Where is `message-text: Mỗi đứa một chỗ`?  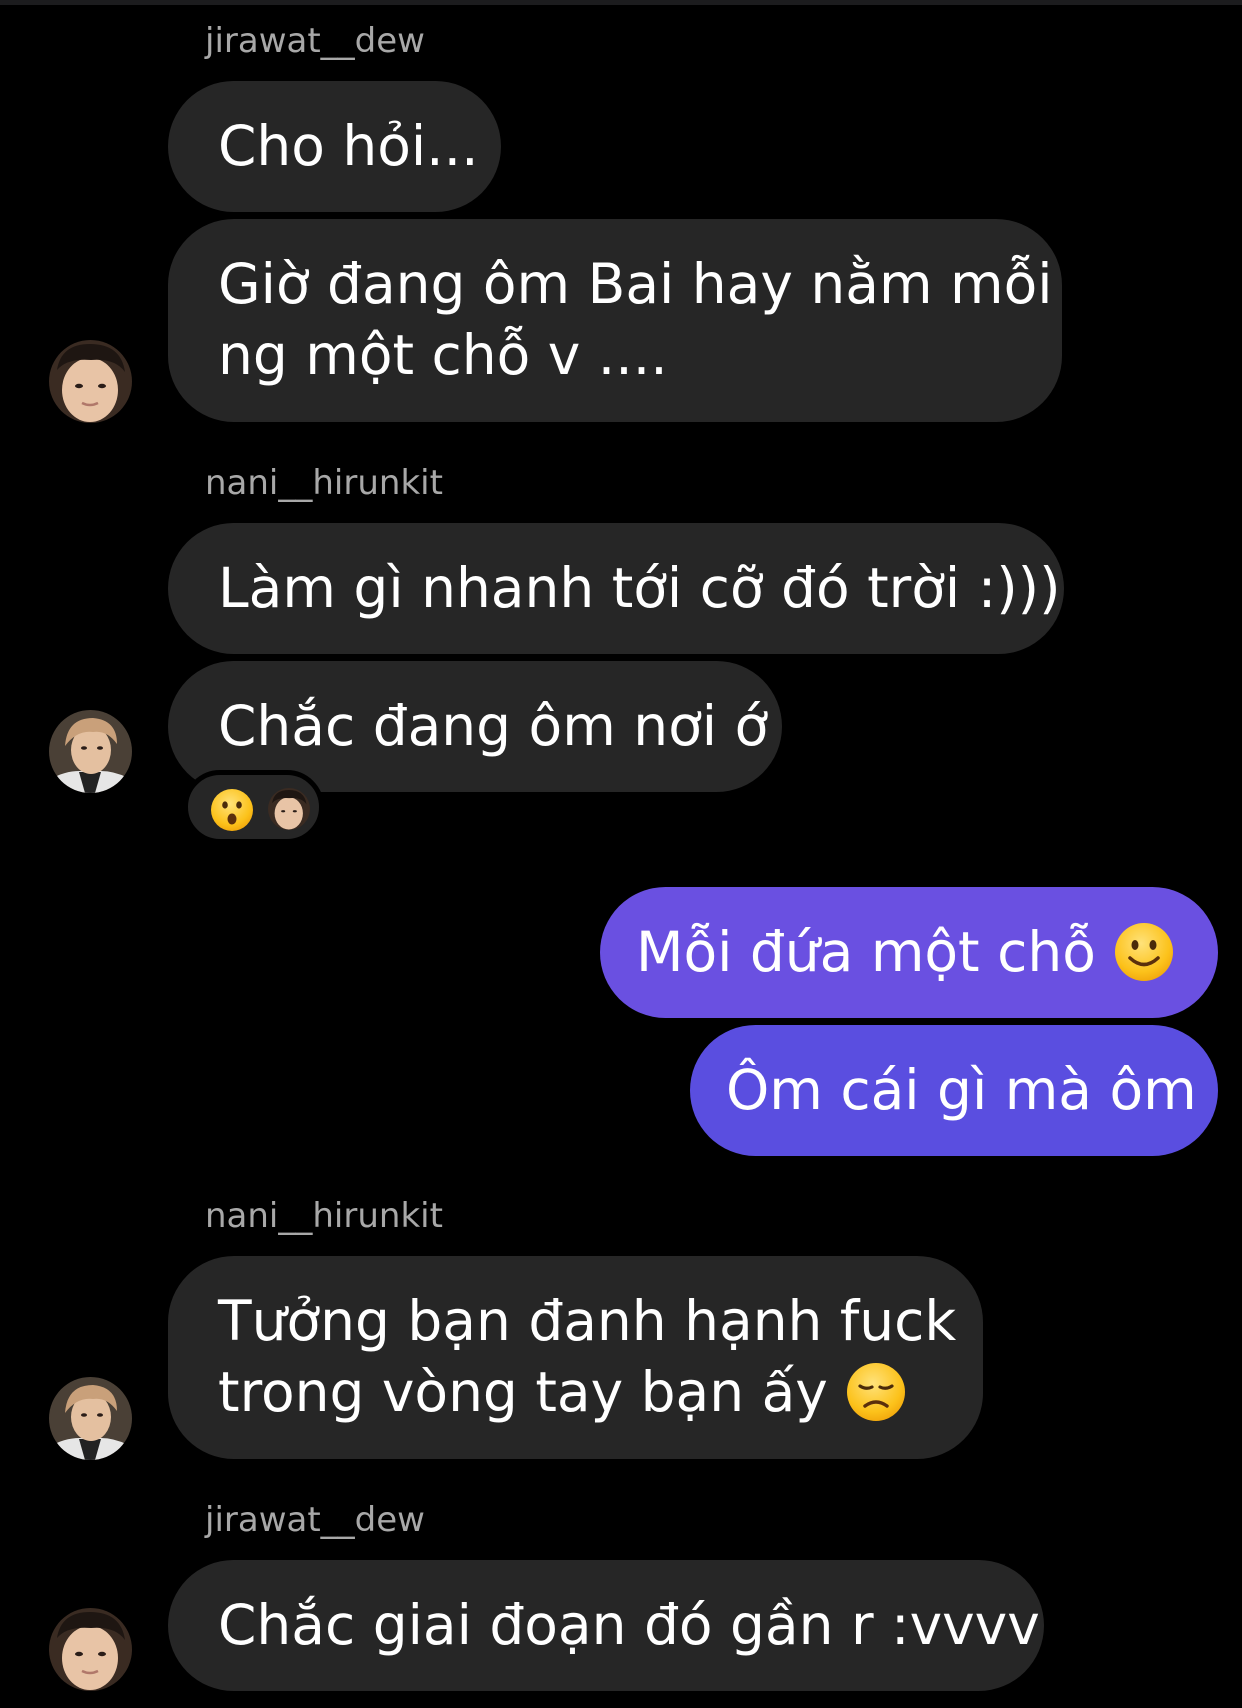
message-text: Mỗi đứa một chỗ is located at coordinates (927, 952).